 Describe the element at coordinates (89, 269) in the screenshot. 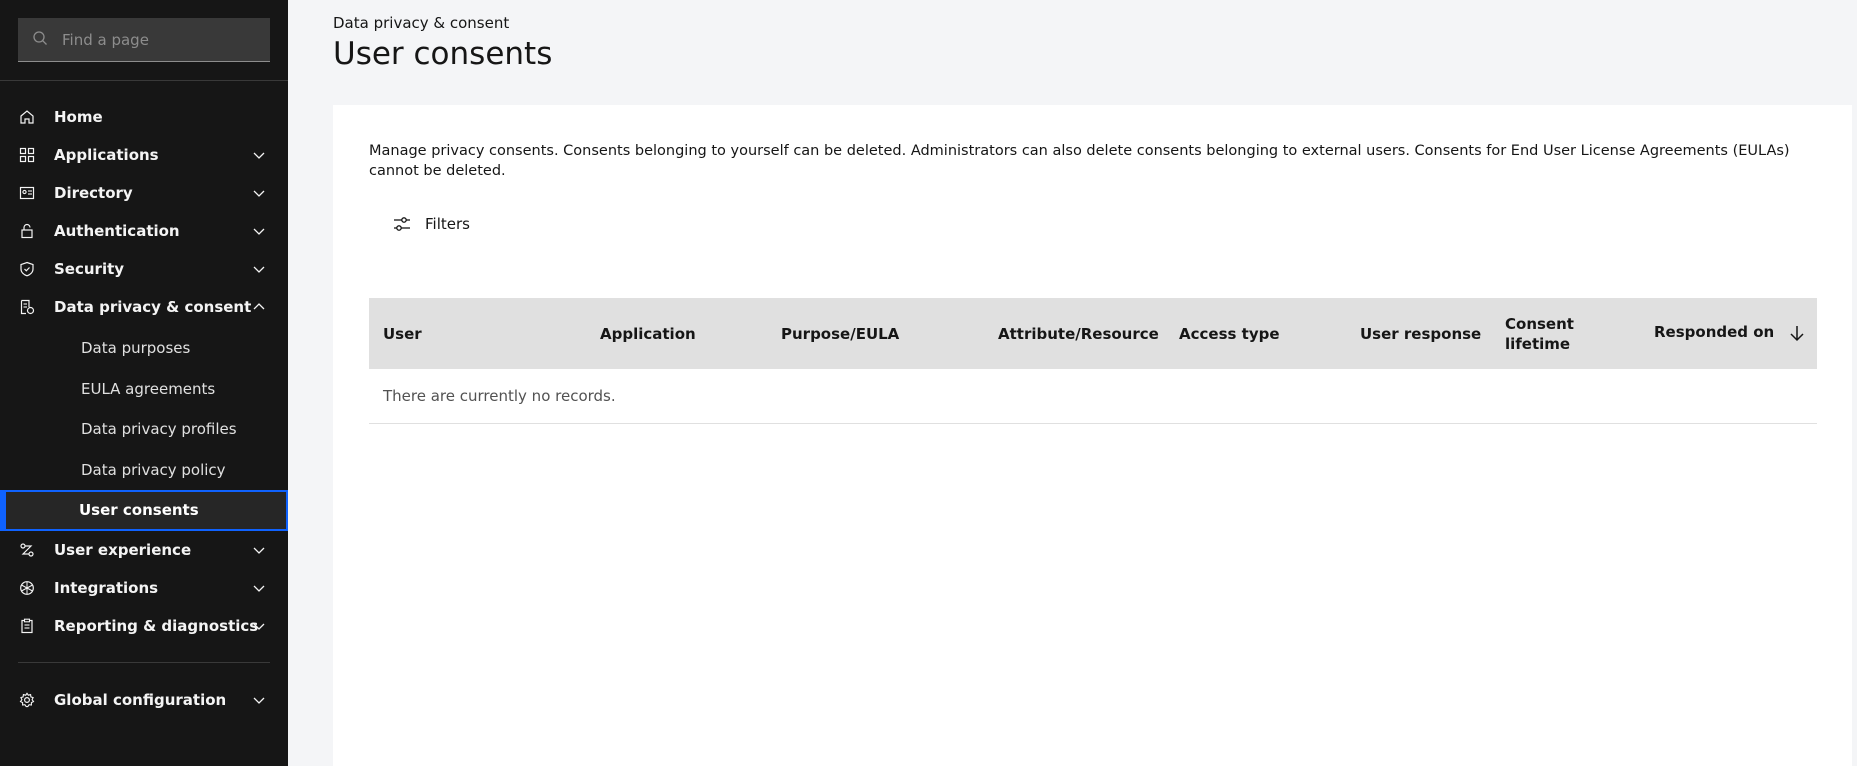

I see `sidebar-item-label: Security` at that location.